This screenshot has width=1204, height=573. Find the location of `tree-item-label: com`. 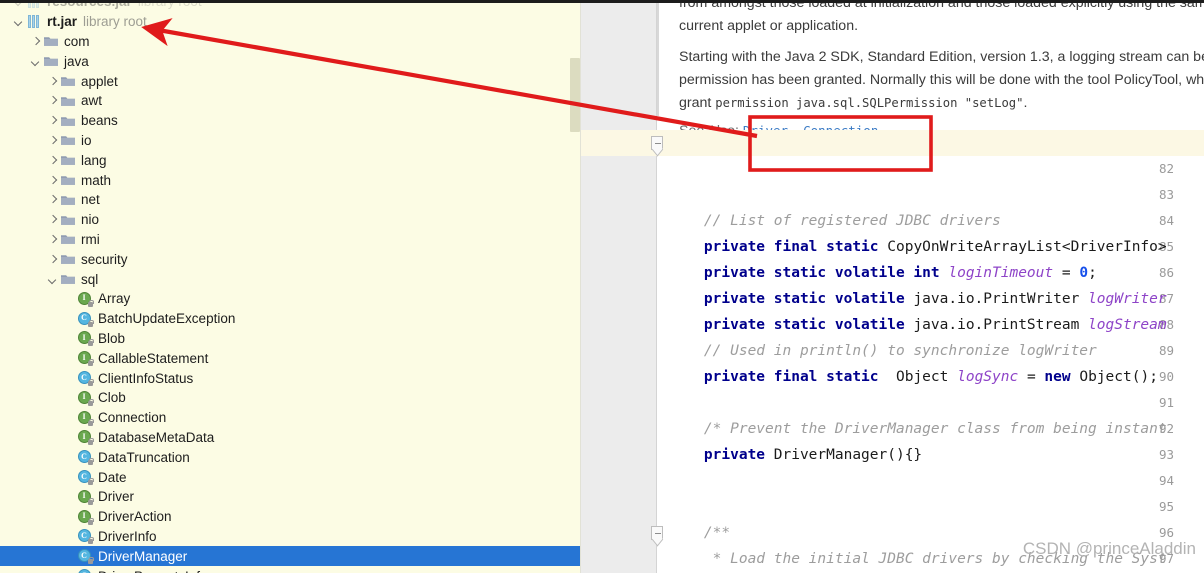

tree-item-label: com is located at coordinates (77, 41).